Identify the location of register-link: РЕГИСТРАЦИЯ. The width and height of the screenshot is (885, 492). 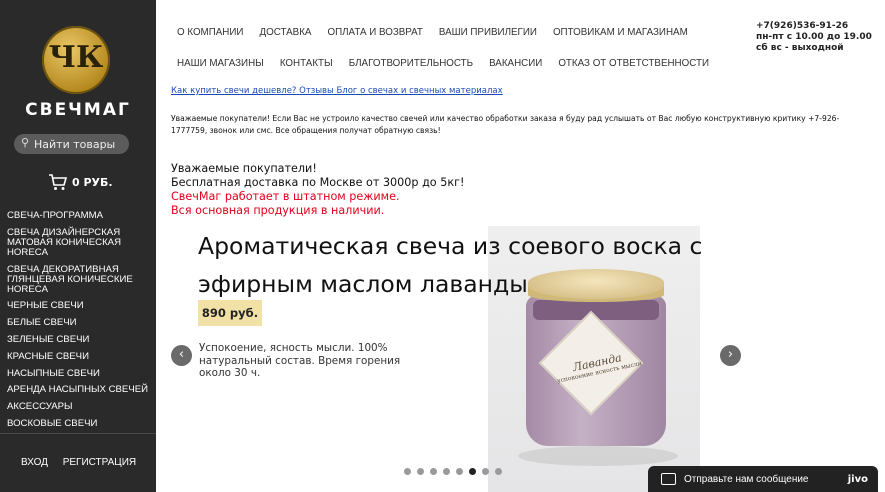
(99, 462).